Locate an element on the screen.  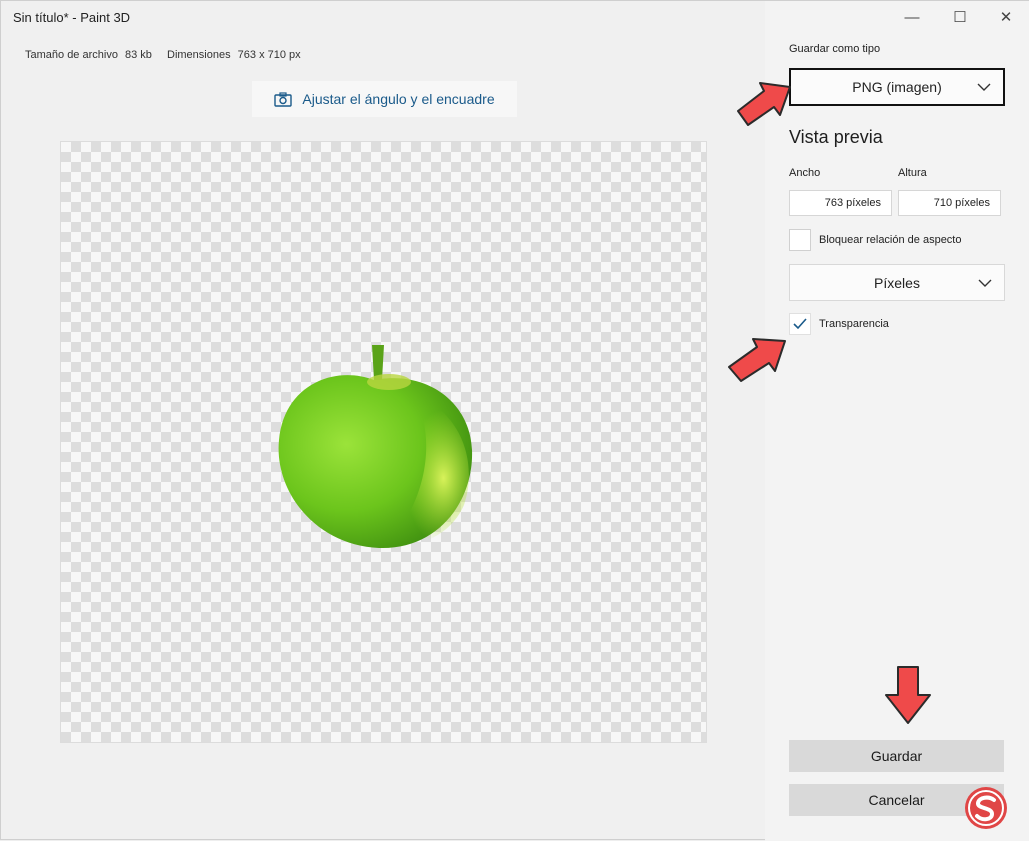
transparency-checkbox is located at coordinates (800, 324).